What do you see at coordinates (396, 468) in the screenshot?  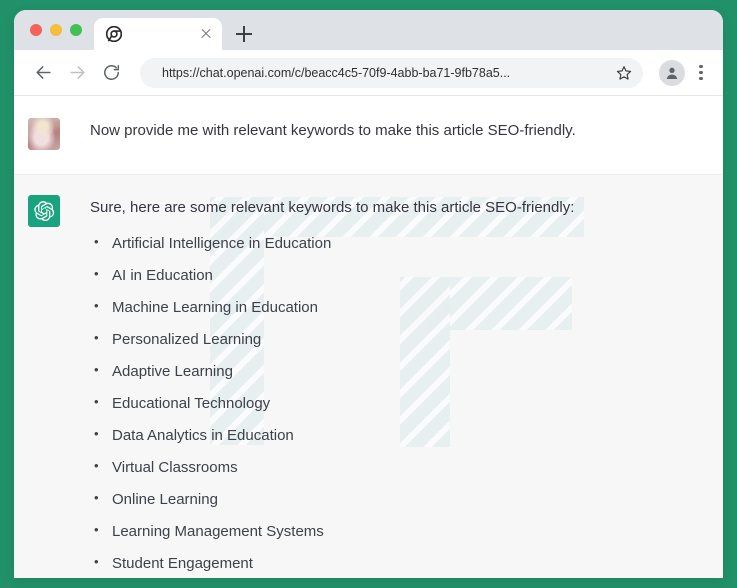 I see `list-item: Virtual Classrooms` at bounding box center [396, 468].